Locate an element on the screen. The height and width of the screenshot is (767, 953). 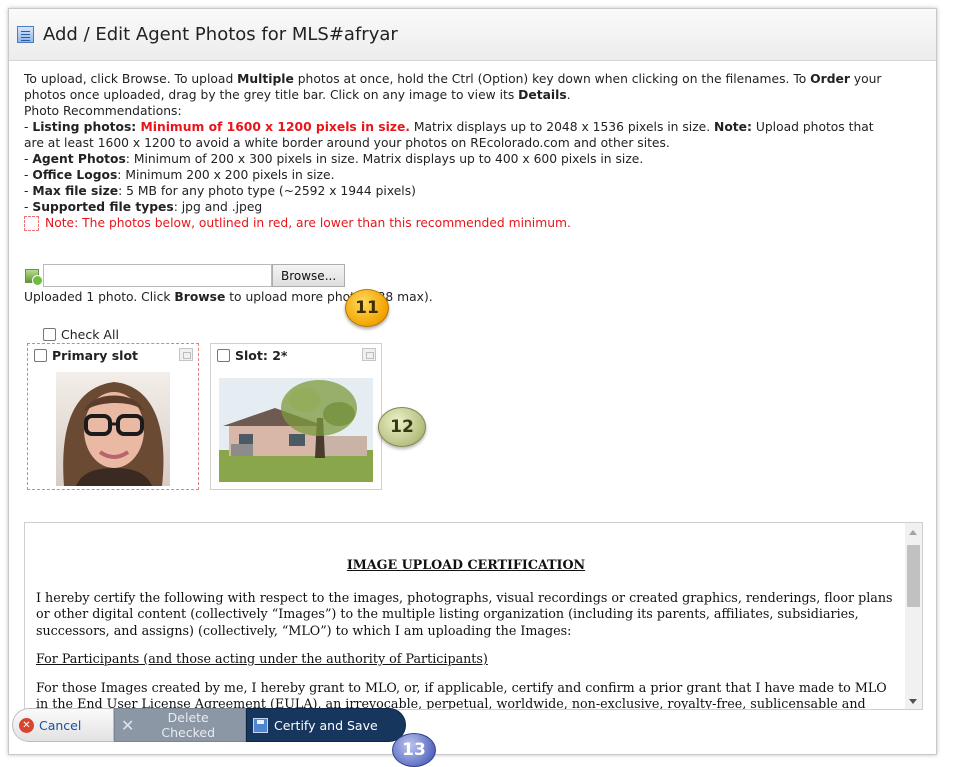
rule-label: Max file size is located at coordinates (75, 191).